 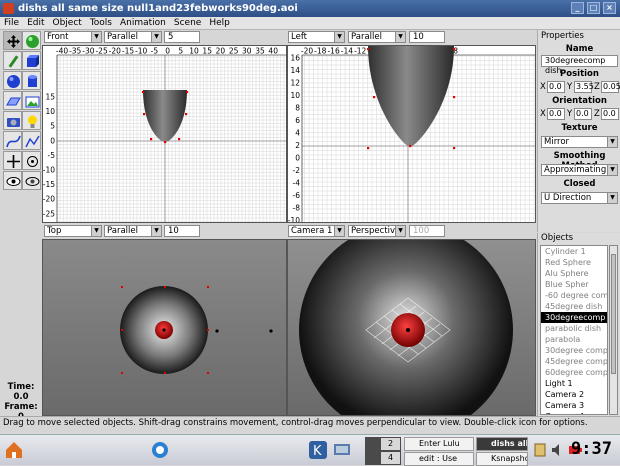 What do you see at coordinates (49, 170) in the screenshot?
I see `y-tick-label: -10` at bounding box center [49, 170].